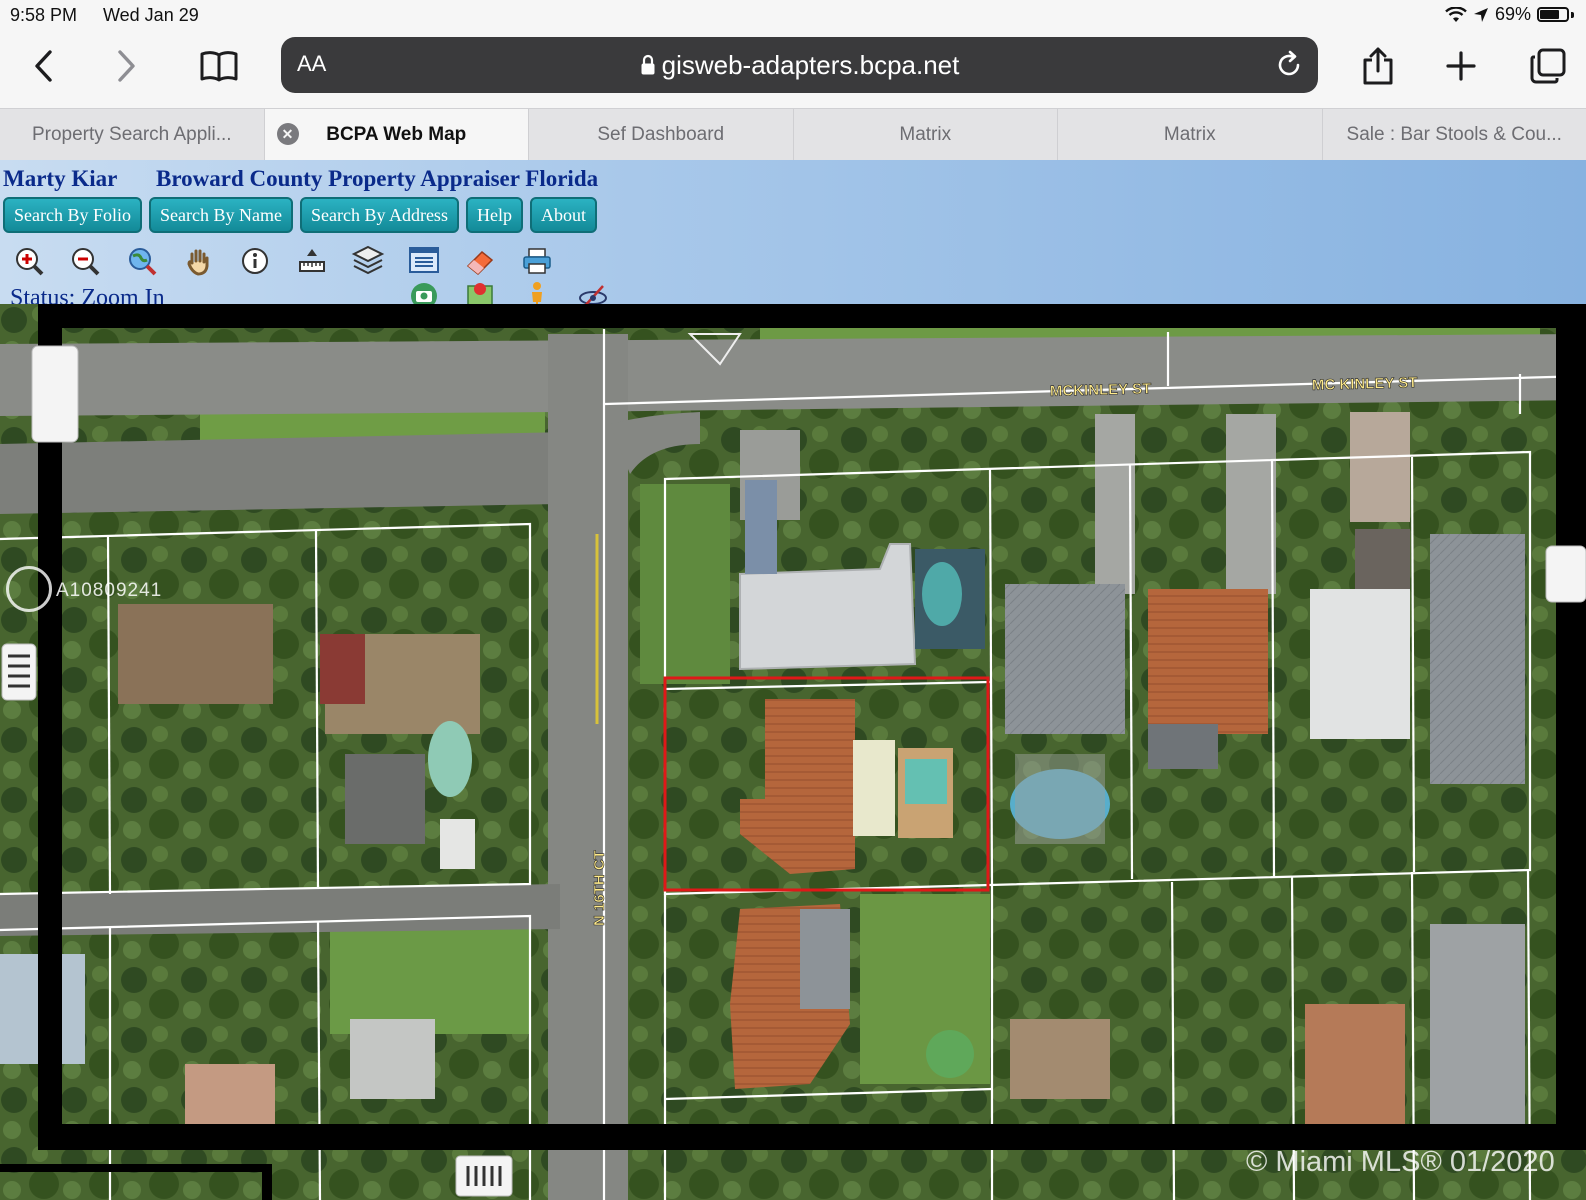 Image resolution: width=1586 pixels, height=1200 pixels. I want to click on search-by-name-button: Search By Name, so click(221, 215).